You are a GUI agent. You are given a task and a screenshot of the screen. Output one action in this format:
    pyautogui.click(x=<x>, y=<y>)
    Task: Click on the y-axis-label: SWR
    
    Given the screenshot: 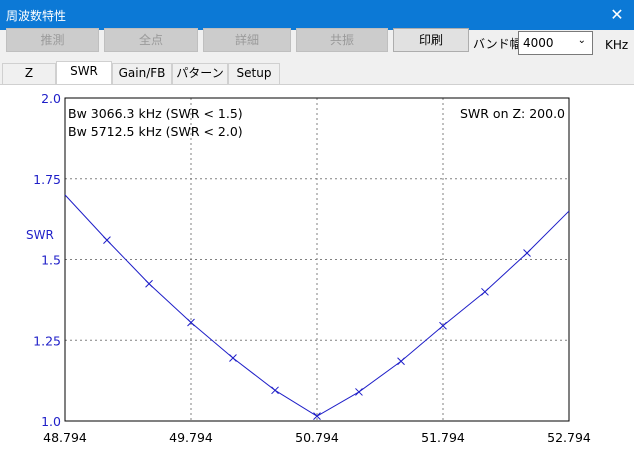 What is the action you would take?
    pyautogui.click(x=40, y=235)
    